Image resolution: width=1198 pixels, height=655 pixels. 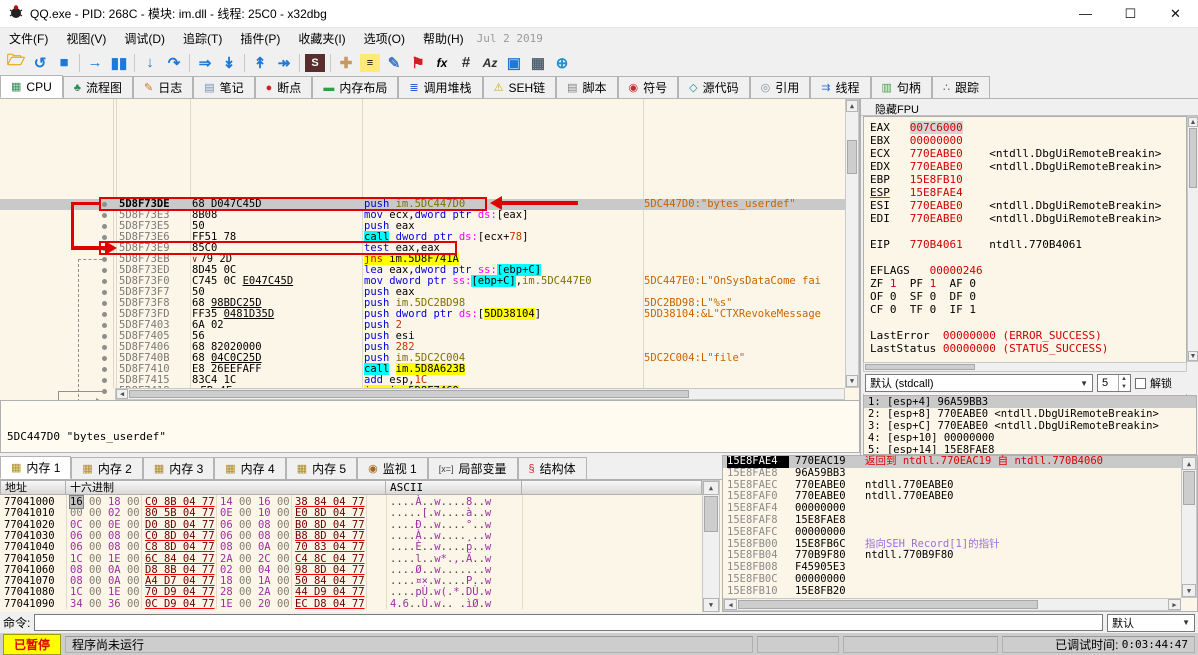 I want to click on patch-icon: ✚, so click(x=346, y=63).